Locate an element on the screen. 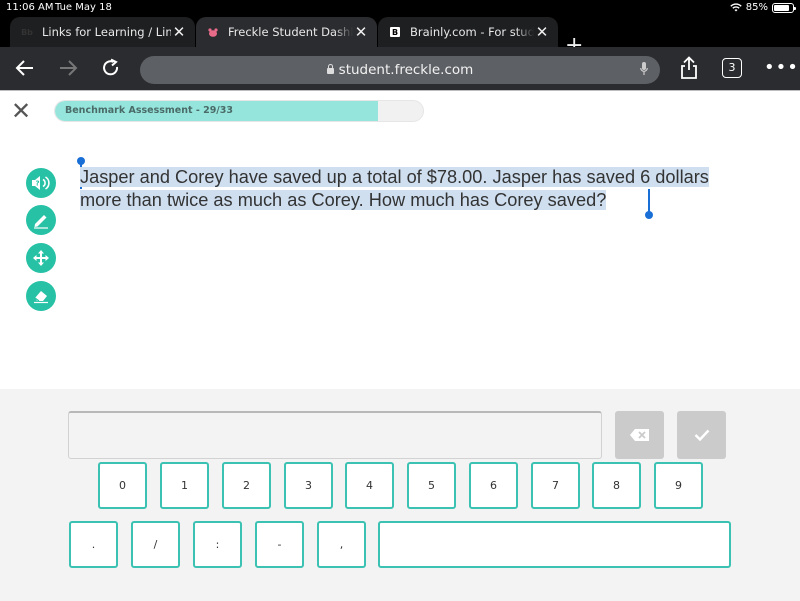  battery-icon is located at coordinates (784, 7).